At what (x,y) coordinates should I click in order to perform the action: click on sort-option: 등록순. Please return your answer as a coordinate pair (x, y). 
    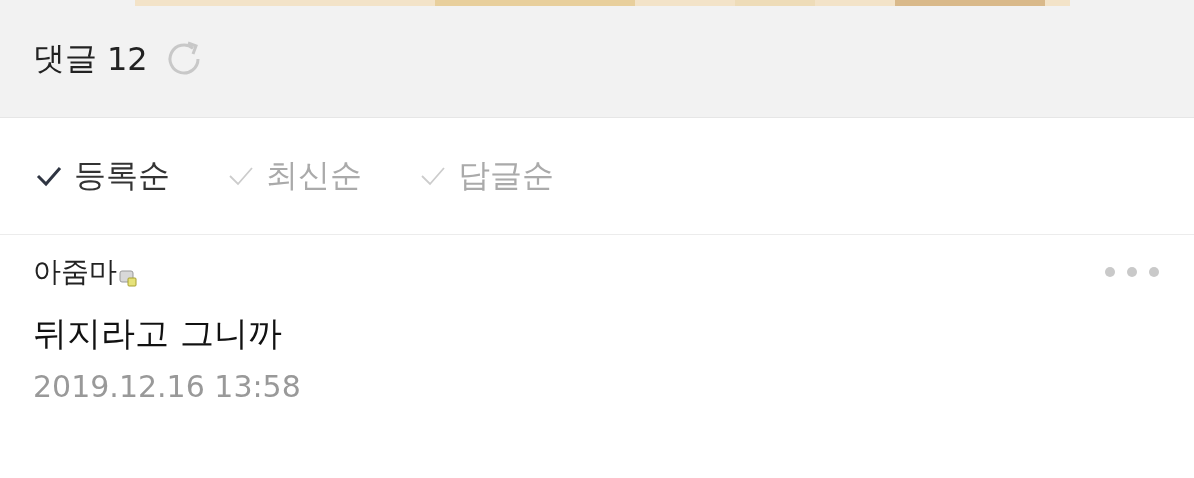
    Looking at the image, I should click on (103, 176).